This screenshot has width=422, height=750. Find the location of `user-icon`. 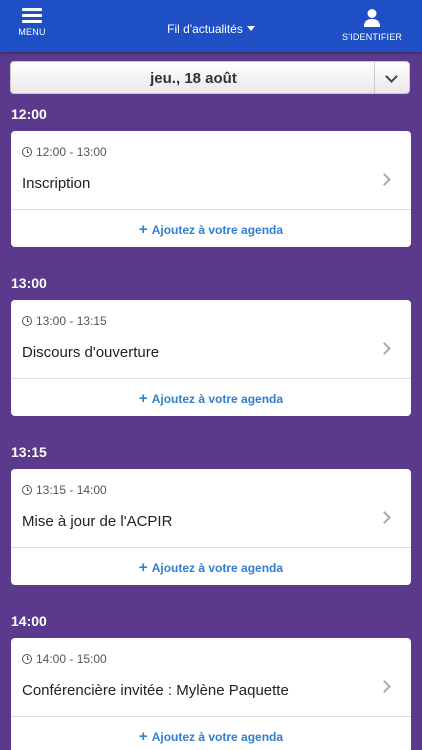

user-icon is located at coordinates (372, 18).